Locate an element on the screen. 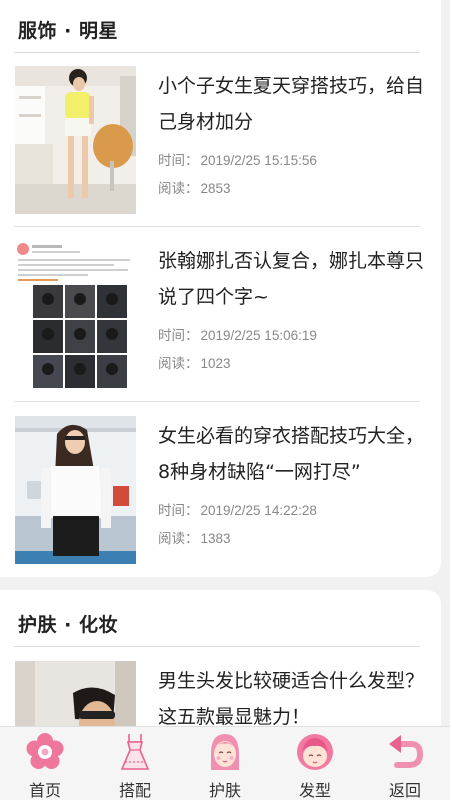 This screenshot has width=450, height=800. tab-outfit: 搭配 is located at coordinates (135, 763).